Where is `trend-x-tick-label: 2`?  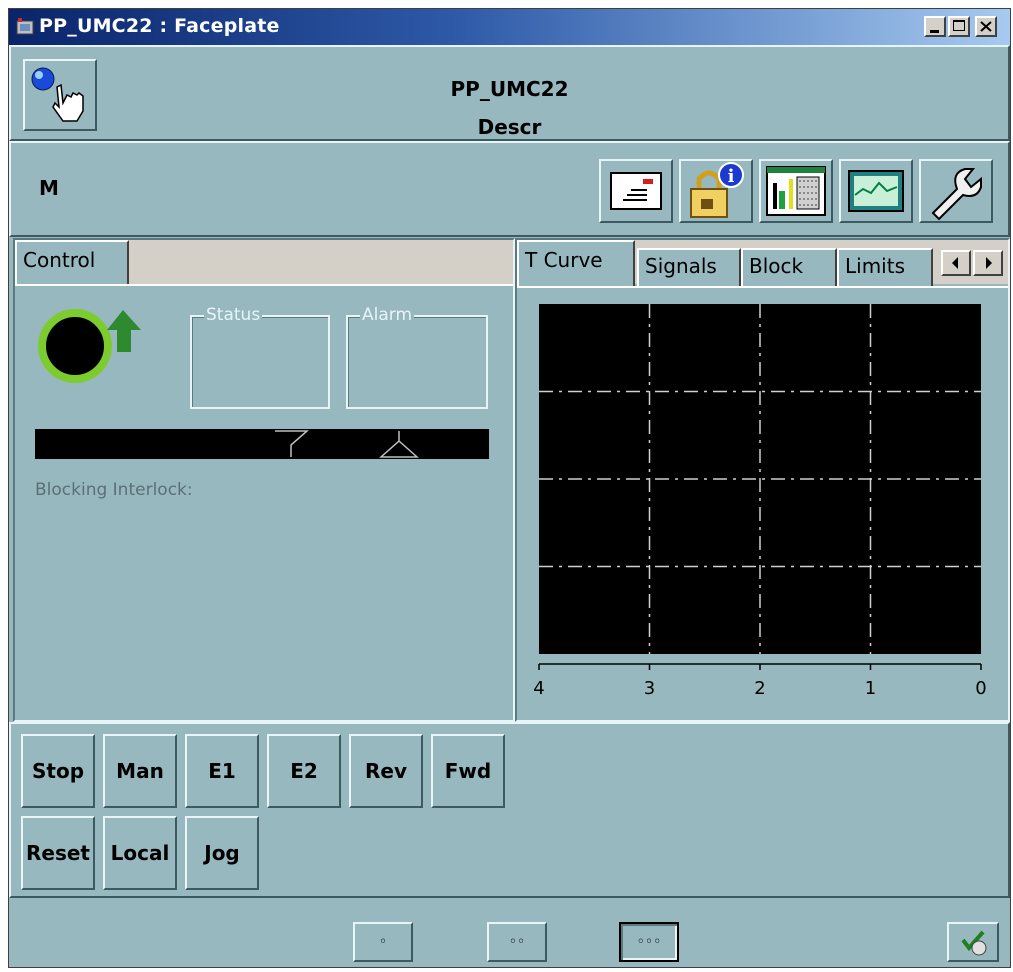 trend-x-tick-label: 2 is located at coordinates (759, 688).